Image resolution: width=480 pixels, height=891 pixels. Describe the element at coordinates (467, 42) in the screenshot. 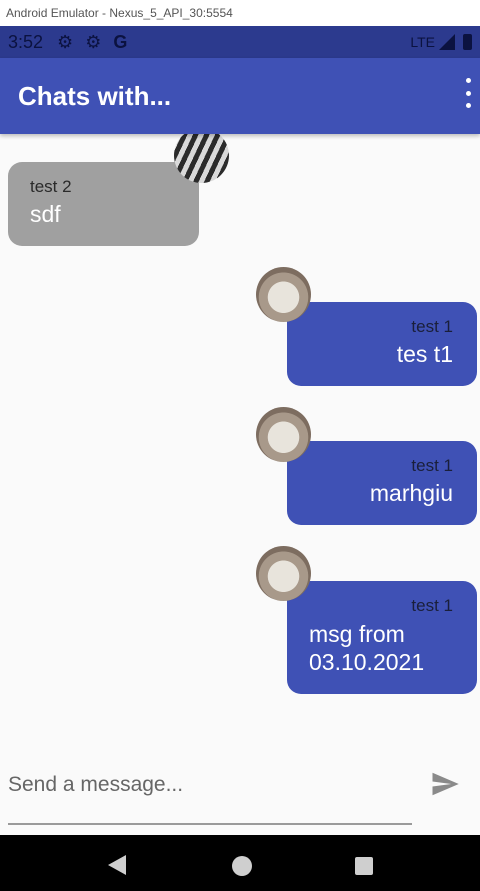

I see `battery-icon` at that location.